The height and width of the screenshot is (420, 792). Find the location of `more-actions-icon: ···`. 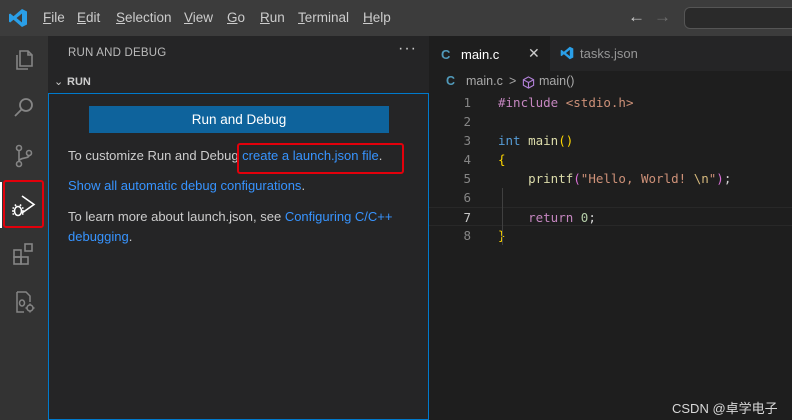

more-actions-icon: ··· is located at coordinates (407, 49).